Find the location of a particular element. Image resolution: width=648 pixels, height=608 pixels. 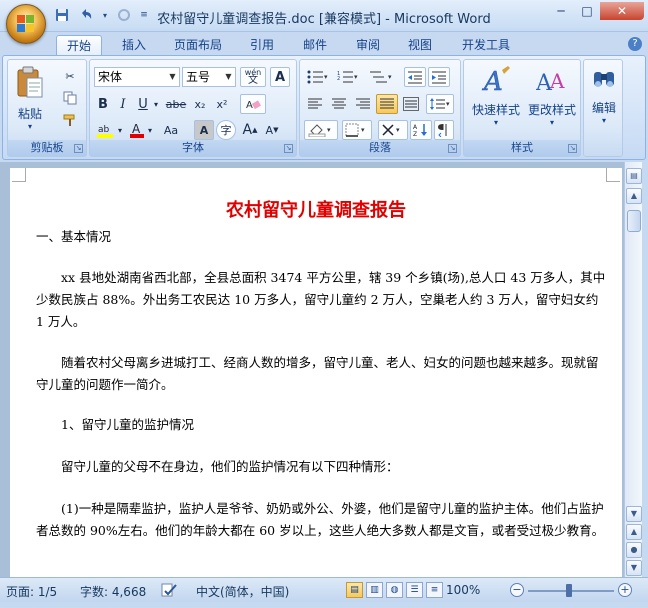

print-layout-view-icon: ▤ is located at coordinates (354, 590).